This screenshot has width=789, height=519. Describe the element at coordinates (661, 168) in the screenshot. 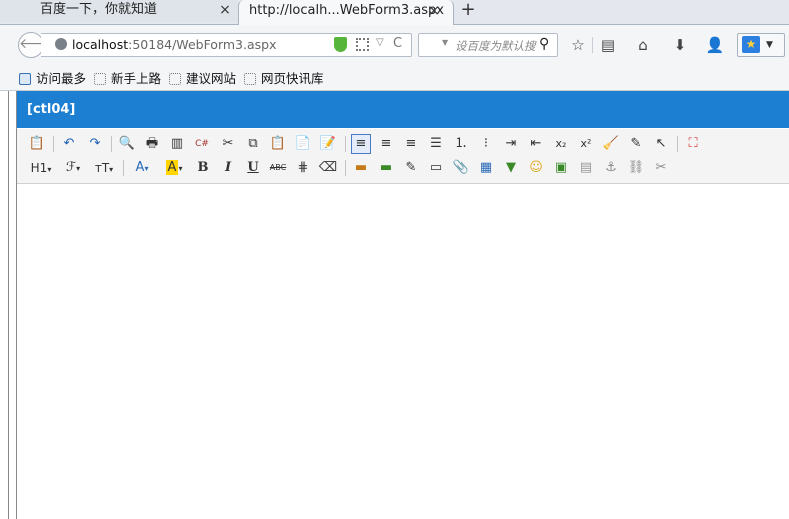

I see `unlink-icon: ✂` at that location.